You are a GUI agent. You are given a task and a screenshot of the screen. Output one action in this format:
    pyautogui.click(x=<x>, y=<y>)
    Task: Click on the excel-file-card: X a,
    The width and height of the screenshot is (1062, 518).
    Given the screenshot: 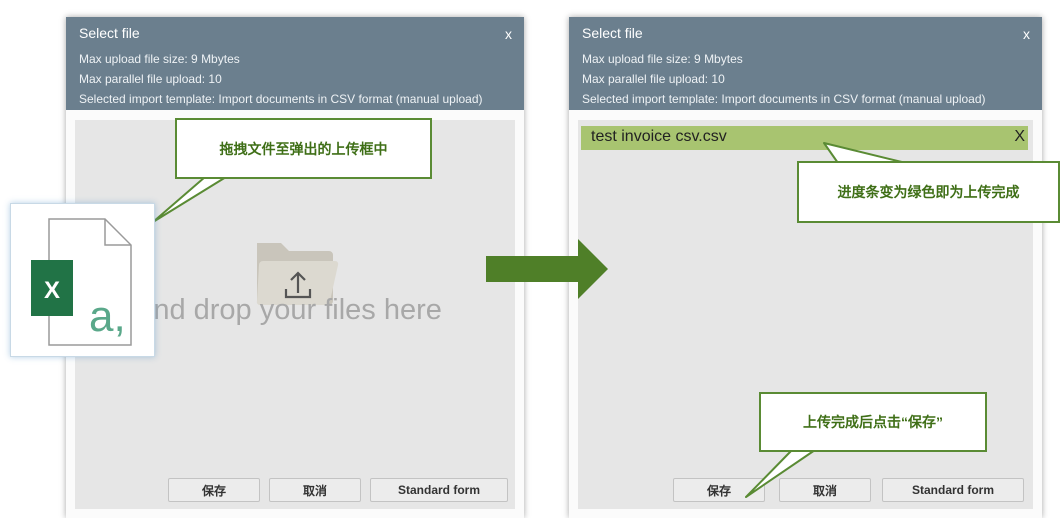 What is the action you would take?
    pyautogui.click(x=82, y=280)
    